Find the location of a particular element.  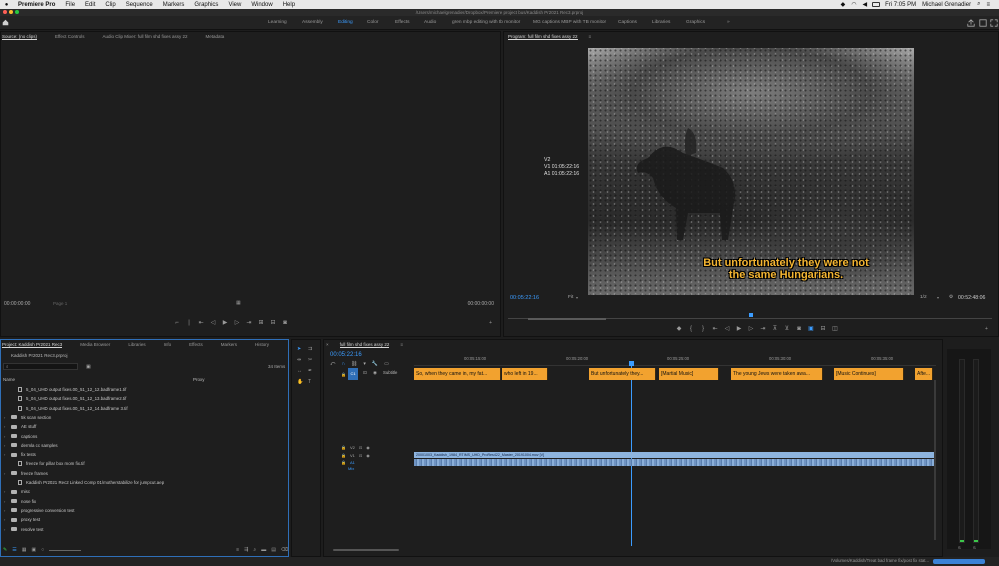

export-frame-icon: ◙ is located at coordinates (799, 329).